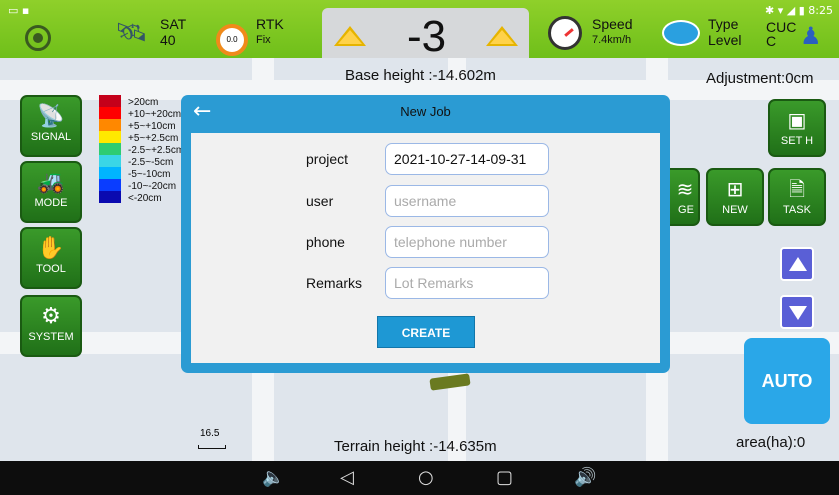  What do you see at coordinates (420, 75) in the screenshot?
I see `base-height: Base height :-14.602m` at bounding box center [420, 75].